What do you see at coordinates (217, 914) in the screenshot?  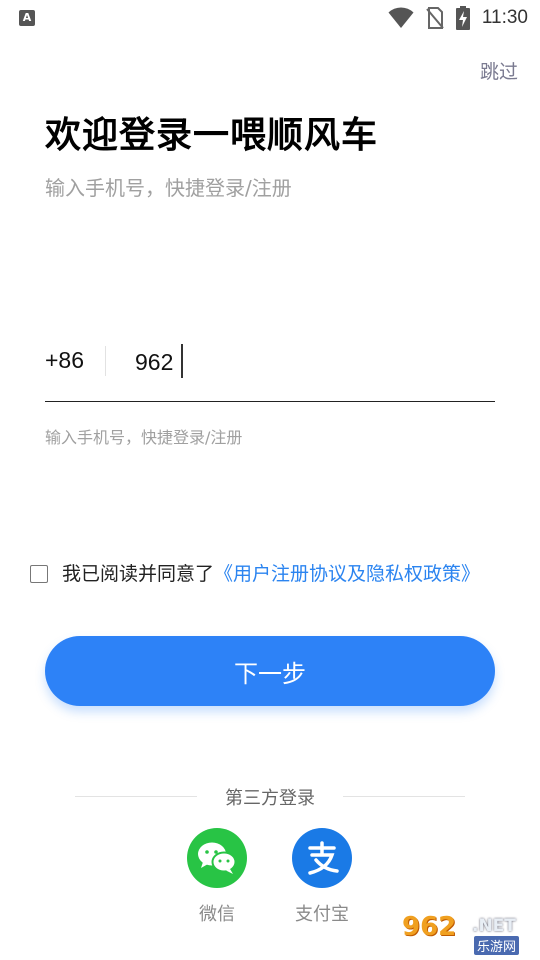 I see `wechat-label: 微信` at bounding box center [217, 914].